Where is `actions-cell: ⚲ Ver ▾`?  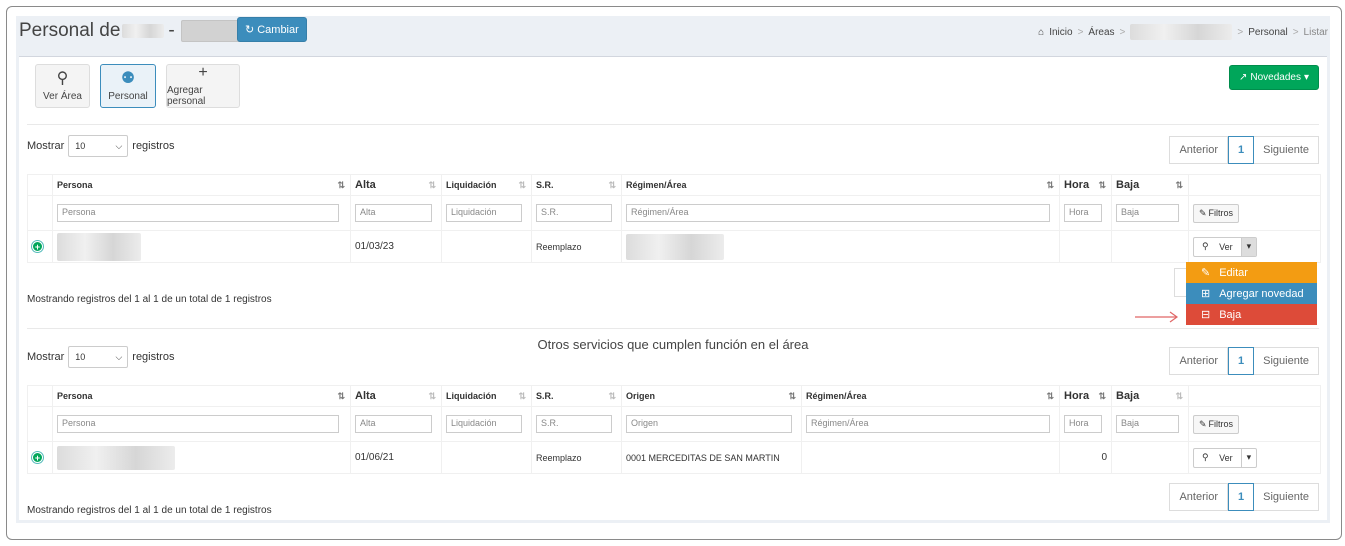 actions-cell: ⚲ Ver ▾ is located at coordinates (1254, 457).